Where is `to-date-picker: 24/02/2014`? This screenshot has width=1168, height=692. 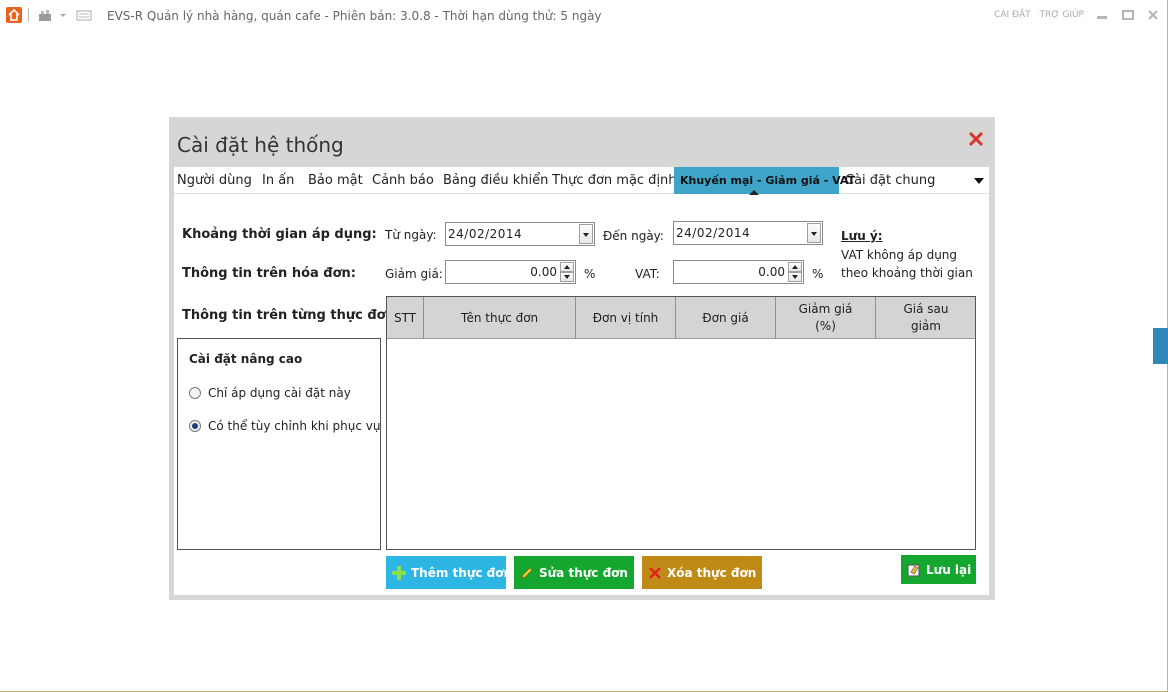
to-date-picker: 24/02/2014 is located at coordinates (748, 233).